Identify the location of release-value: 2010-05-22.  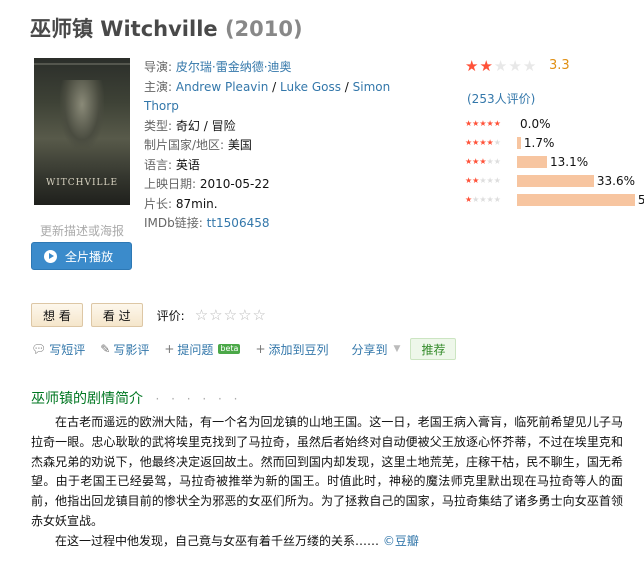
(234, 184).